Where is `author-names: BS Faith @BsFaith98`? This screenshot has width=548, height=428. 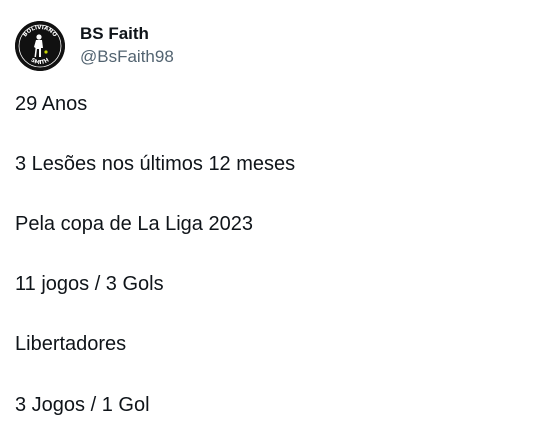
author-names: BS Faith @BsFaith98 is located at coordinates (127, 46).